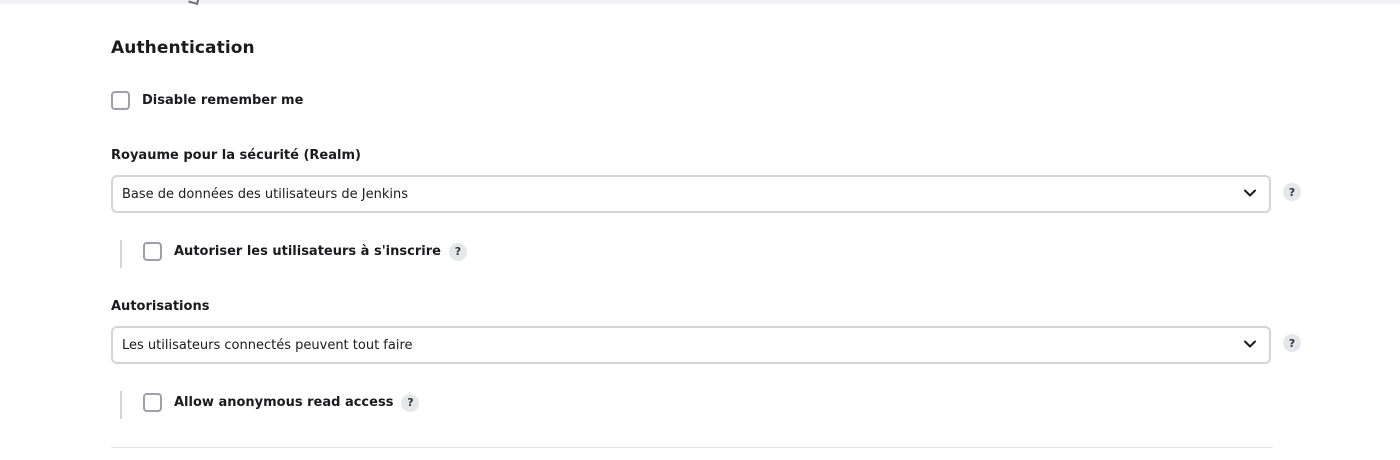 This screenshot has width=1400, height=460. Describe the element at coordinates (307, 251) in the screenshot. I see `allow-signup-label: Autoriser les utilisateurs à s'inscrire` at that location.